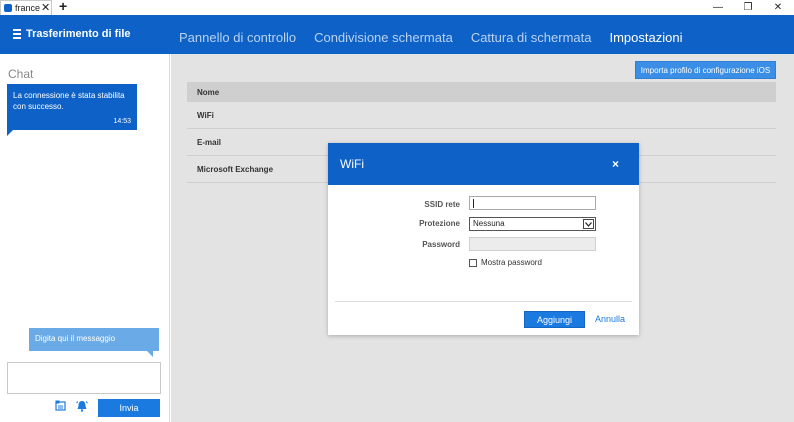  What do you see at coordinates (481, 115) in the screenshot?
I see `table-row-wifi: WiFi` at bounding box center [481, 115].